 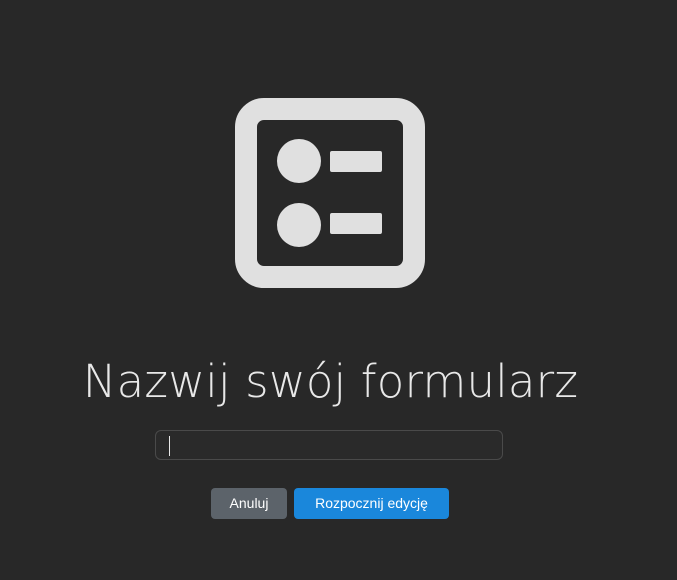 I want to click on text-caret, so click(x=169, y=446).